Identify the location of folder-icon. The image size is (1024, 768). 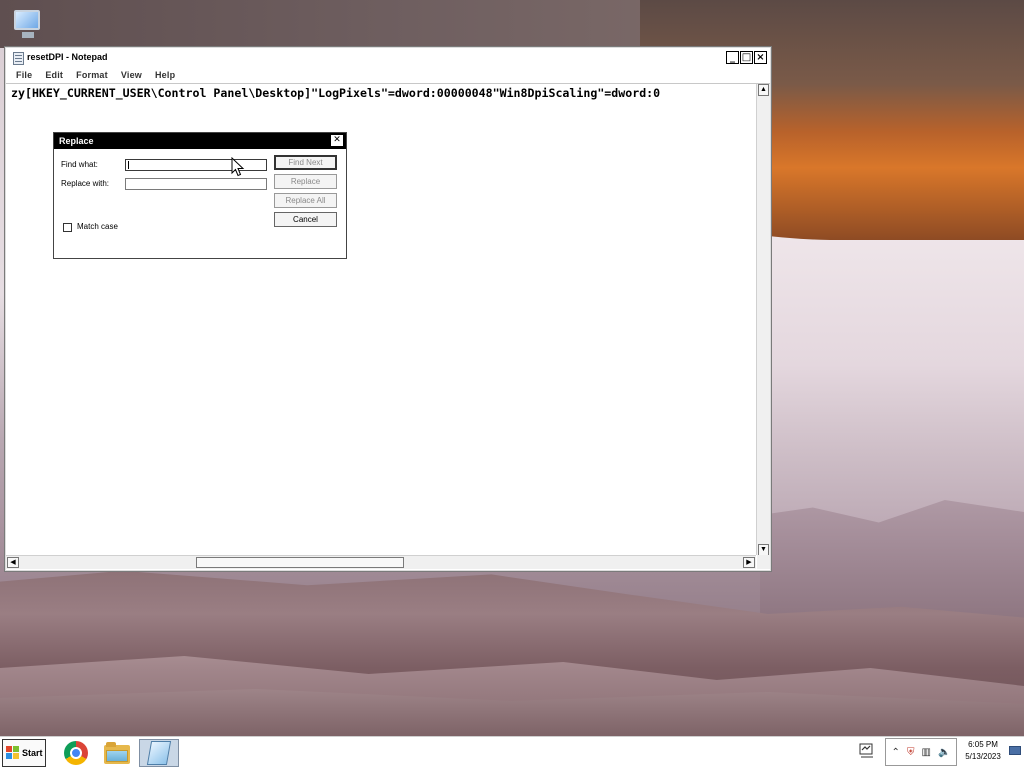
(117, 753).